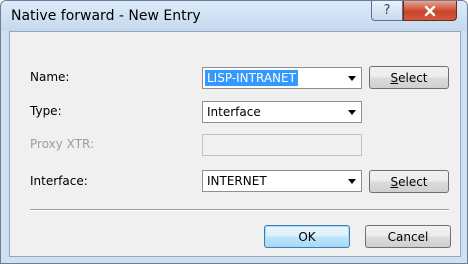  Describe the element at coordinates (234, 112) in the screenshot. I see `type-value: Interface` at that location.